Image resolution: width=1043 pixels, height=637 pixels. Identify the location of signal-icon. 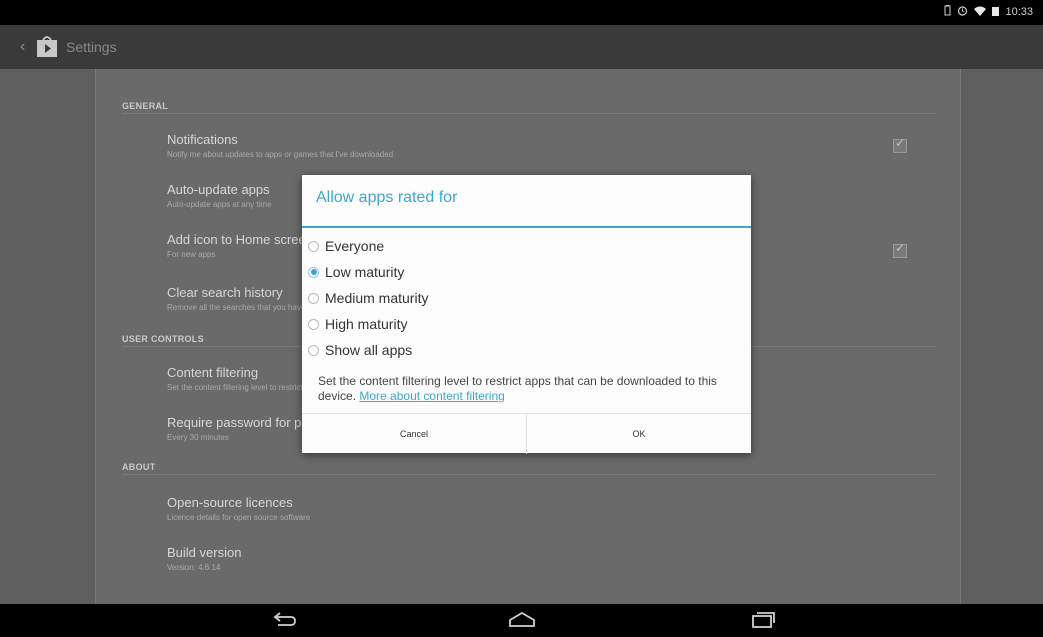
(996, 12).